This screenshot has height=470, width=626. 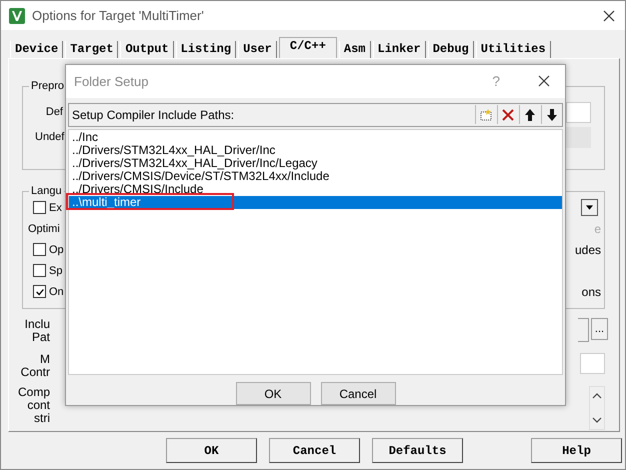 What do you see at coordinates (315, 137) in the screenshot?
I see `path-item: ../Inc` at bounding box center [315, 137].